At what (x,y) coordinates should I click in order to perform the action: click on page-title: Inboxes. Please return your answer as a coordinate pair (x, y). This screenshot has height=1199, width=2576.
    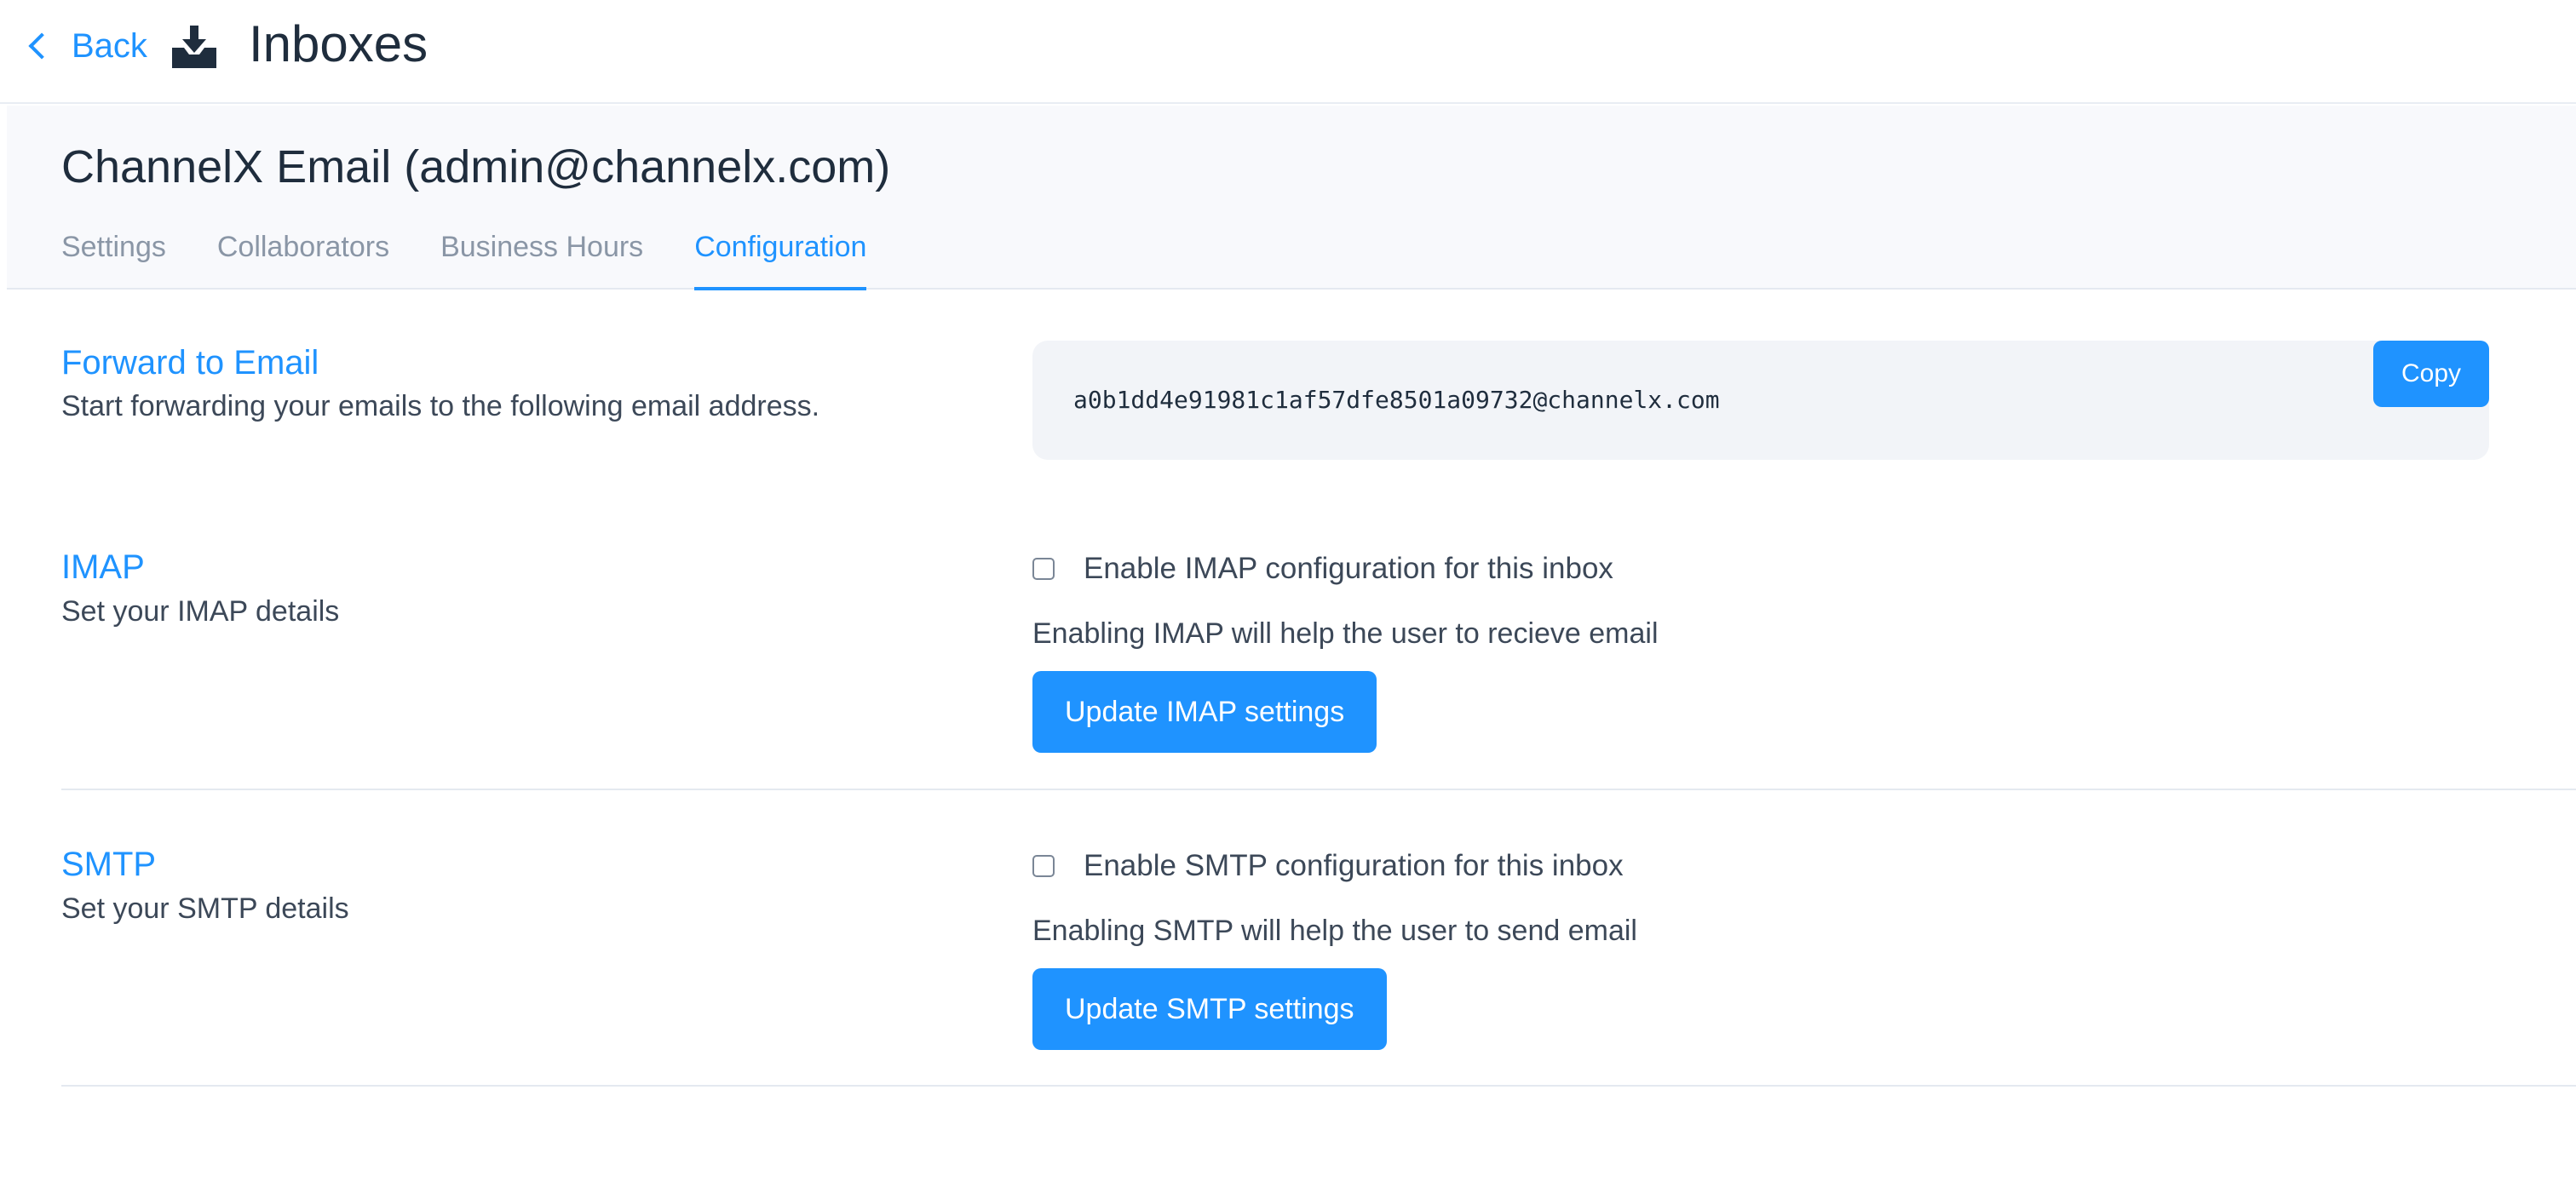
    Looking at the image, I should click on (339, 44).